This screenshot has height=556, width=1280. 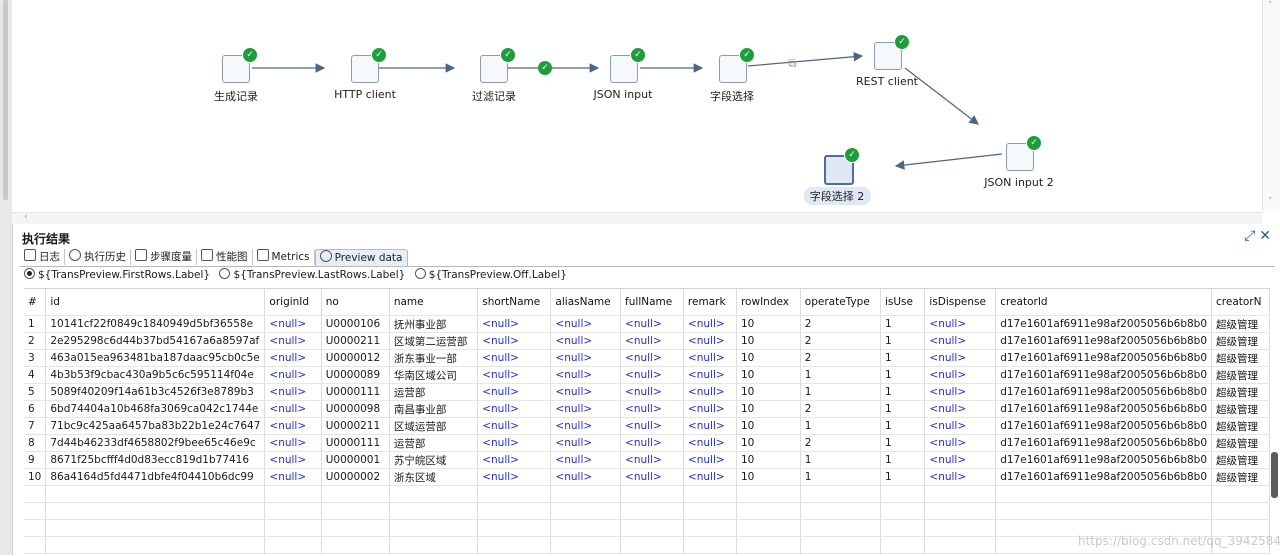 What do you see at coordinates (434, 324) in the screenshot?
I see `table-cell: 抚州事业部` at bounding box center [434, 324].